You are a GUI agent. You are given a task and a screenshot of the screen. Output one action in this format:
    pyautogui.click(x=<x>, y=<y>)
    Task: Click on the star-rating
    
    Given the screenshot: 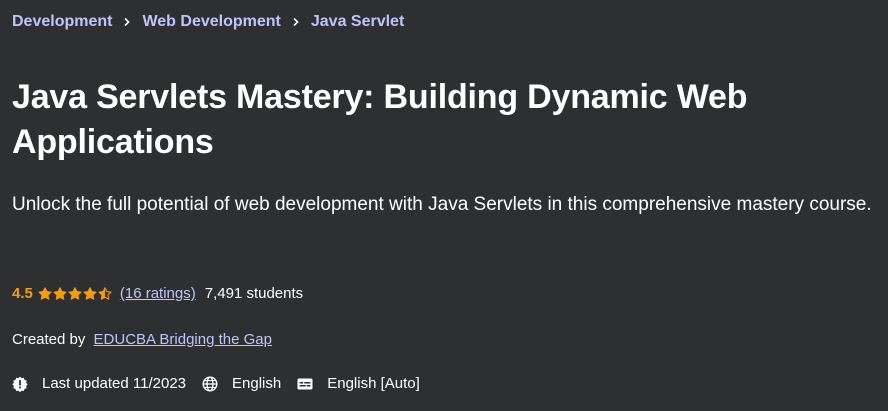 What is the action you would take?
    pyautogui.click(x=75, y=294)
    